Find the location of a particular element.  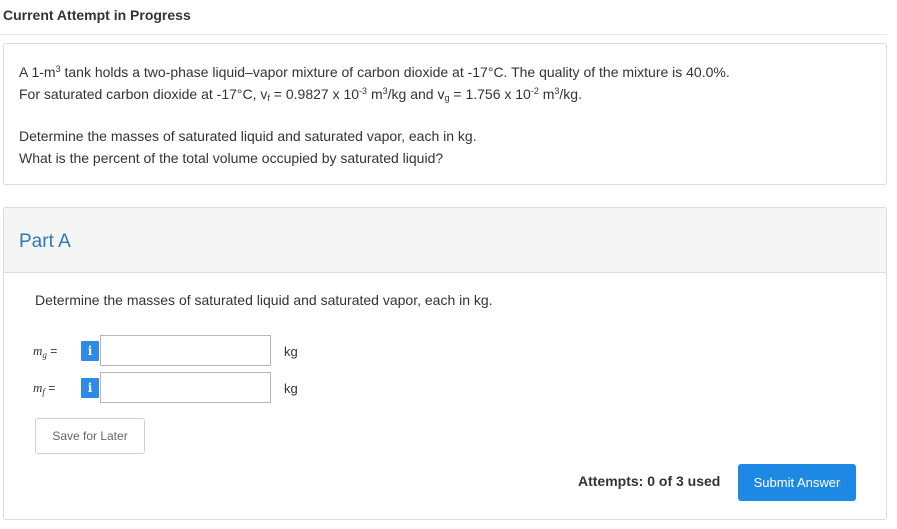

attempts-counter: Attempts: 0 of 3 used is located at coordinates (649, 481).